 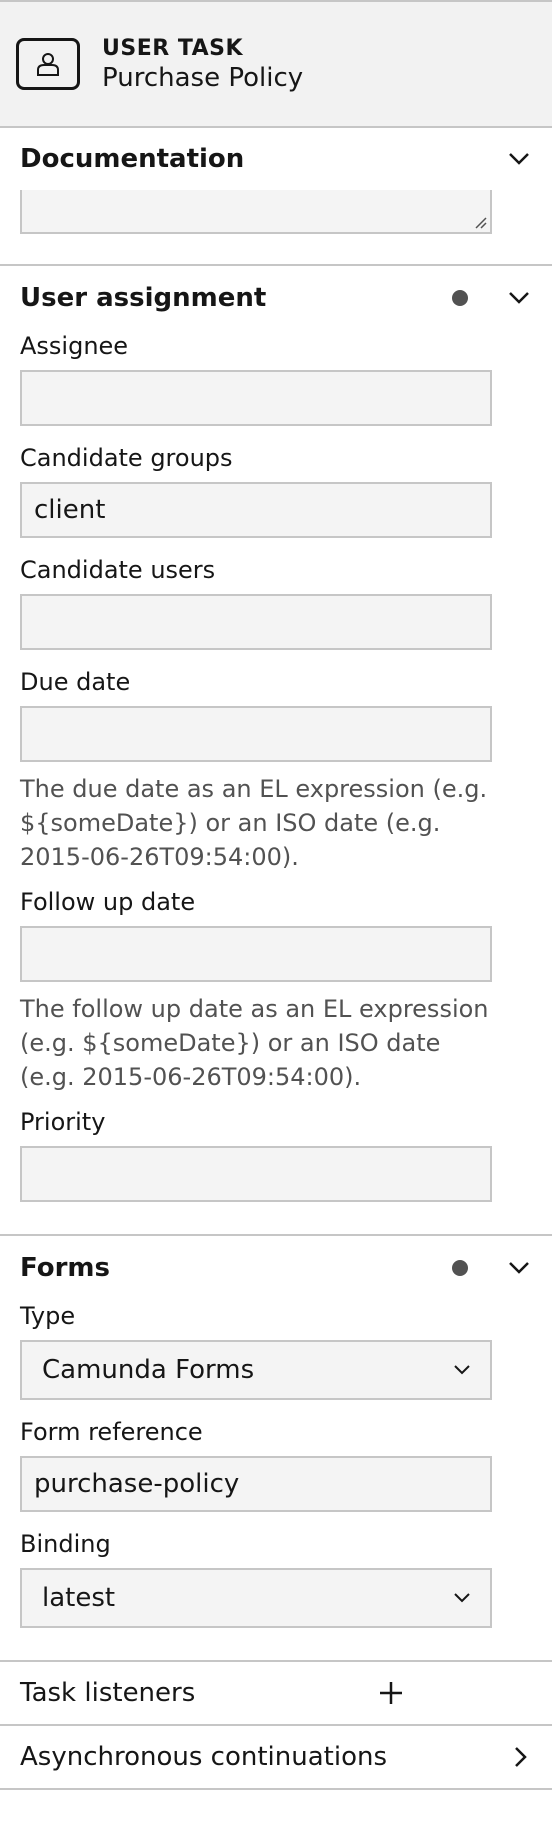 I want to click on group-title: Documentation, so click(x=132, y=159).